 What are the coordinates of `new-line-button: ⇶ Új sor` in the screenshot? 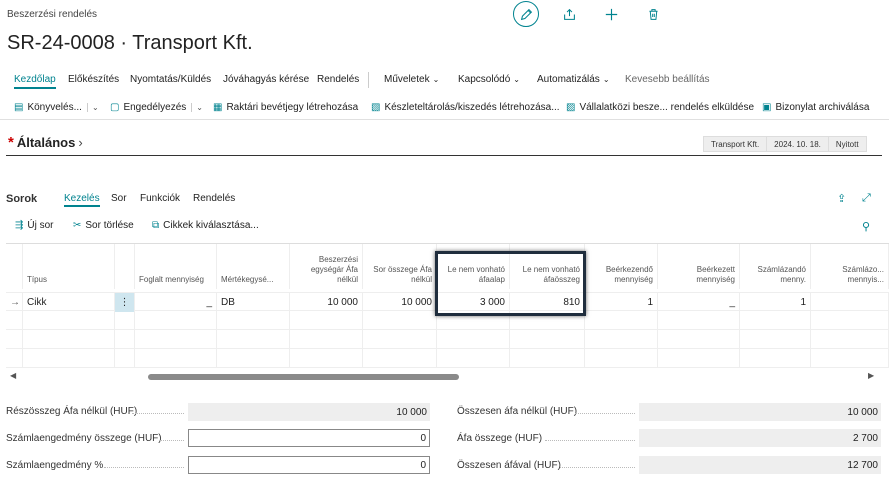 It's located at (34, 225).